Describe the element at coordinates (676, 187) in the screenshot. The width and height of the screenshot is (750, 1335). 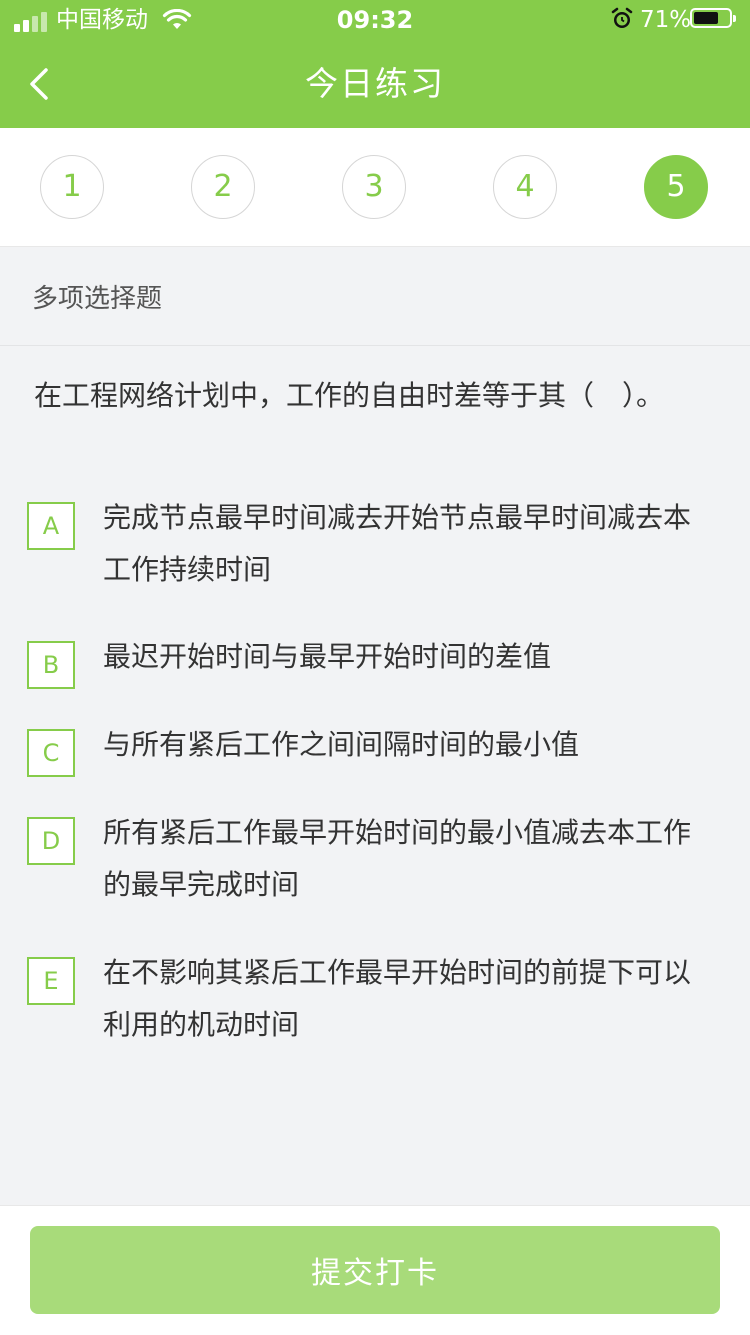
I see `question-tab-5: 5` at that location.